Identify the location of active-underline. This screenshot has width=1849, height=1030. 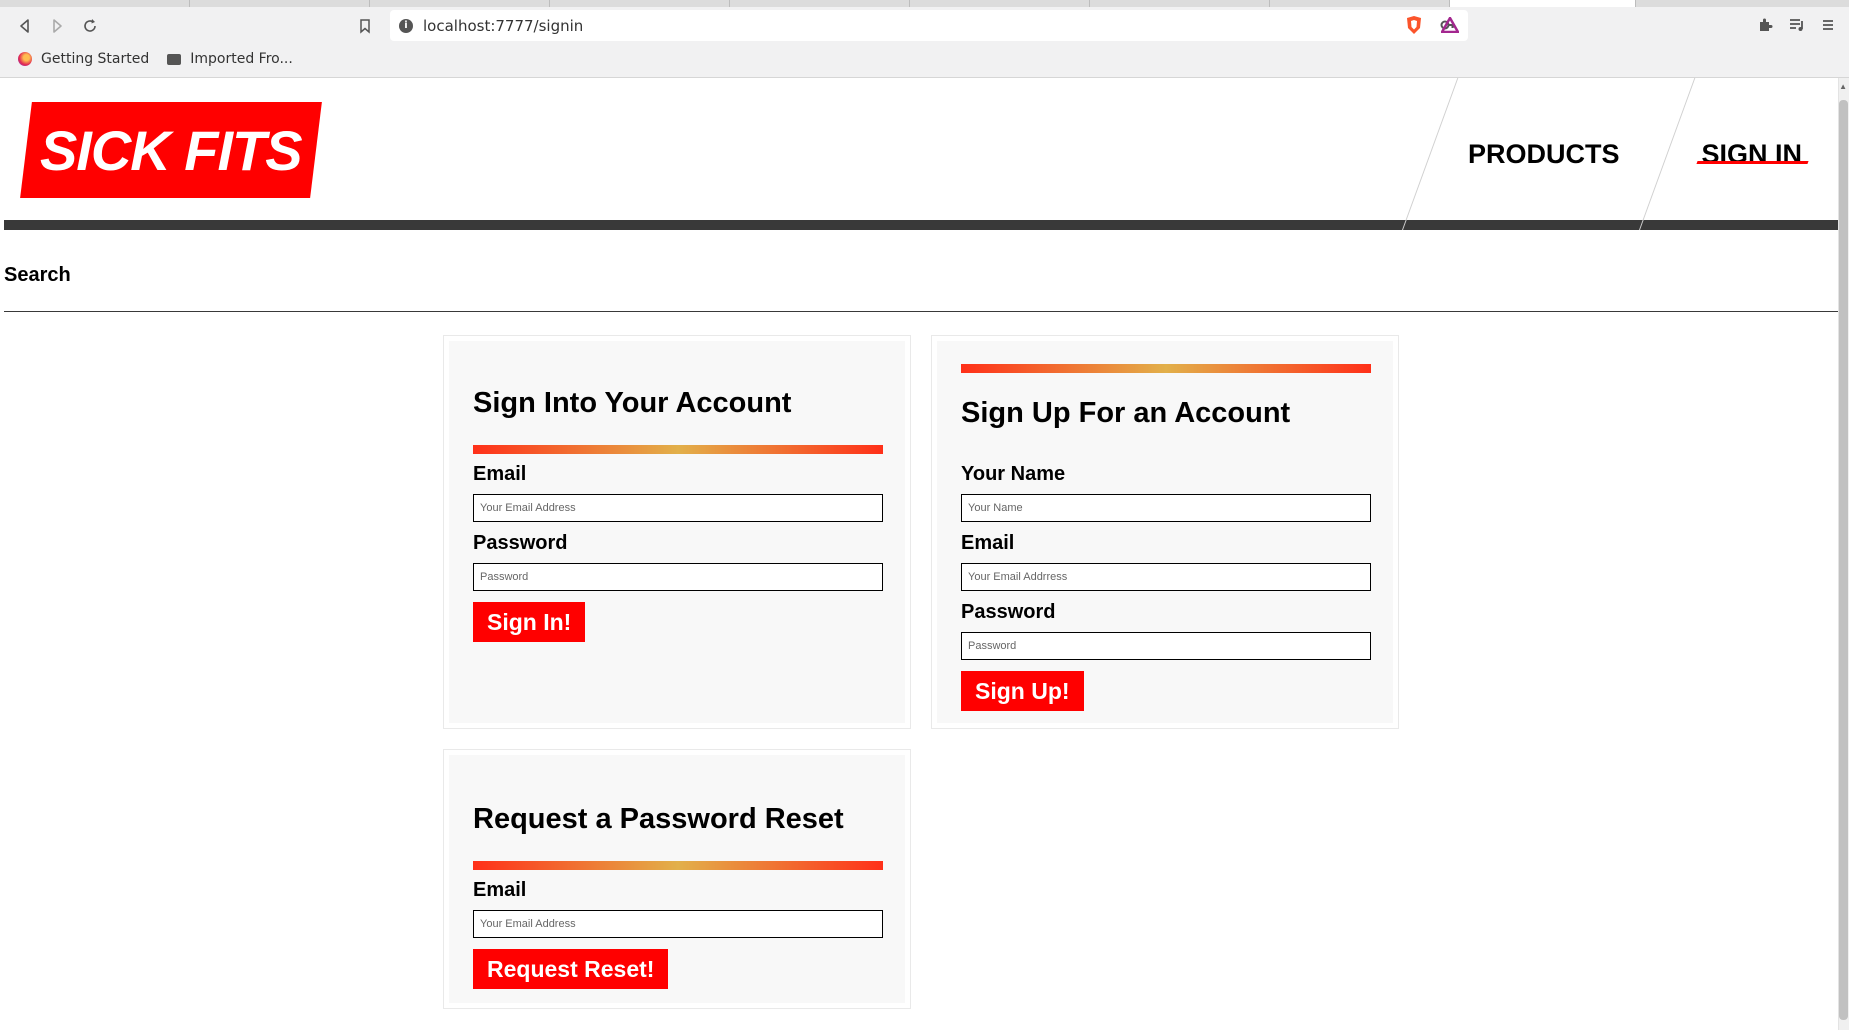
(1752, 162).